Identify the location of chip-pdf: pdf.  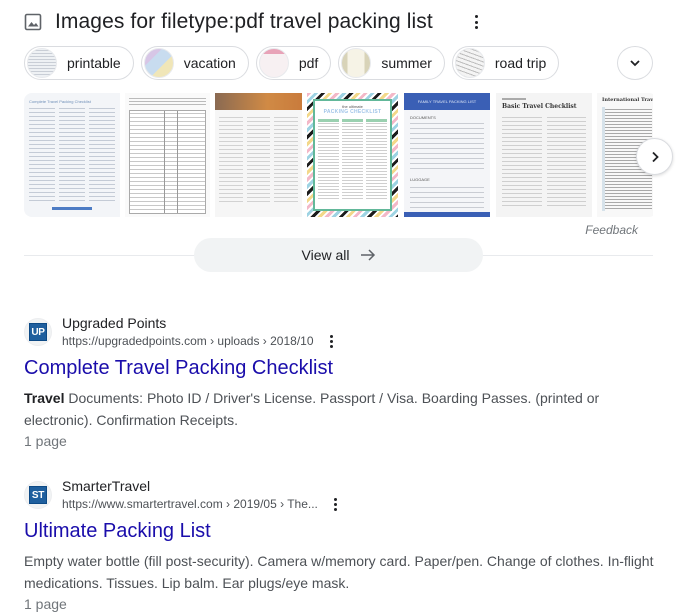
(293, 63).